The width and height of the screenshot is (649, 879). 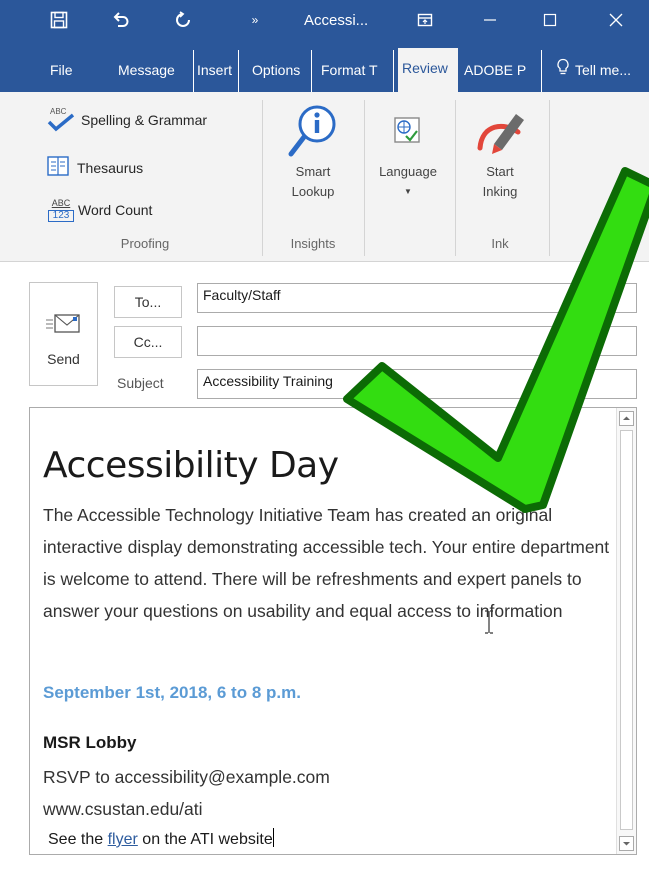 I want to click on redo-icon, so click(x=183, y=20).